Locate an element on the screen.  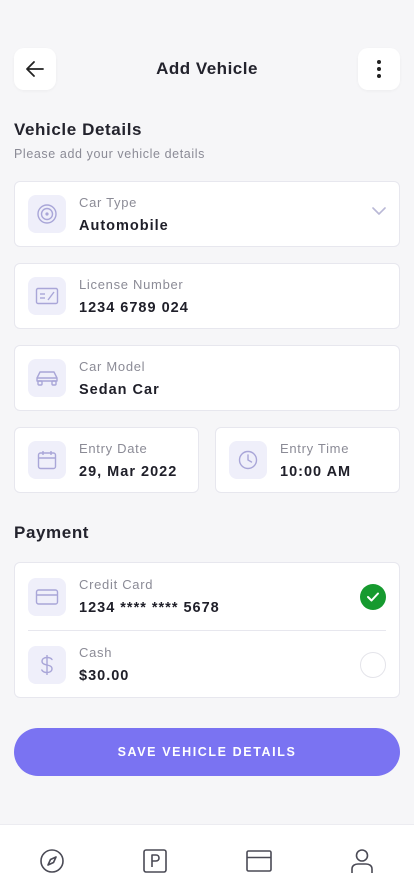
tire-icon is located at coordinates (47, 214).